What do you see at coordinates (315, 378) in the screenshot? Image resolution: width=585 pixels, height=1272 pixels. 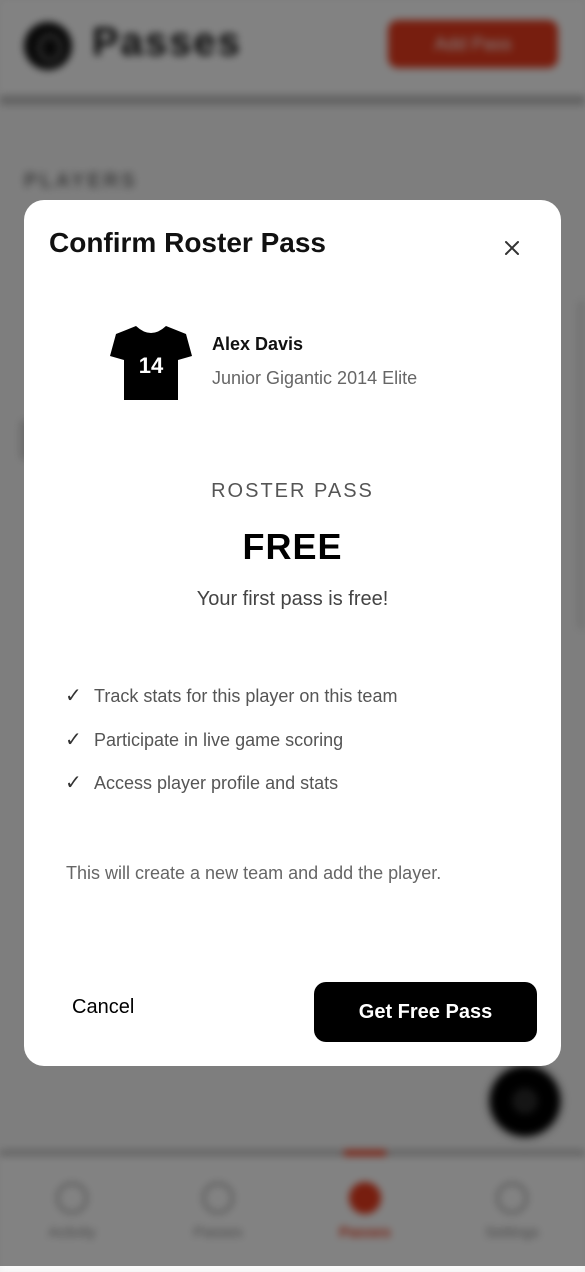 I see `player-team: Junior Gigantic 2014 Elite` at bounding box center [315, 378].